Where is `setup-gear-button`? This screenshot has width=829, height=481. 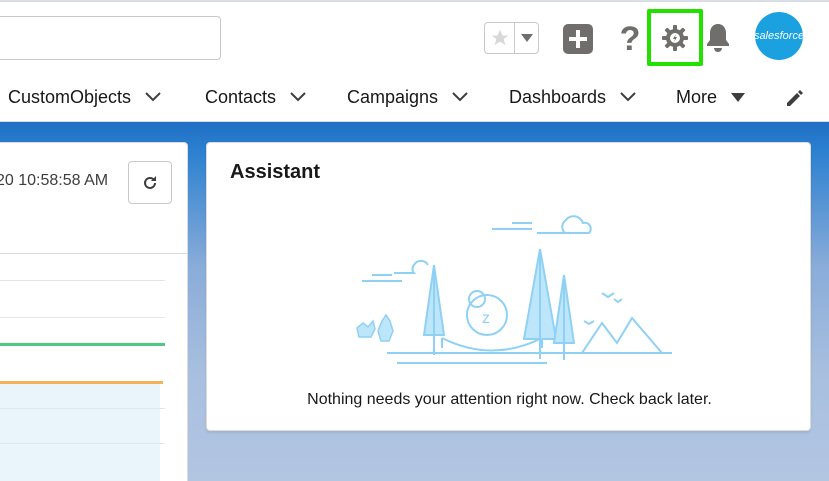 setup-gear-button is located at coordinates (675, 37).